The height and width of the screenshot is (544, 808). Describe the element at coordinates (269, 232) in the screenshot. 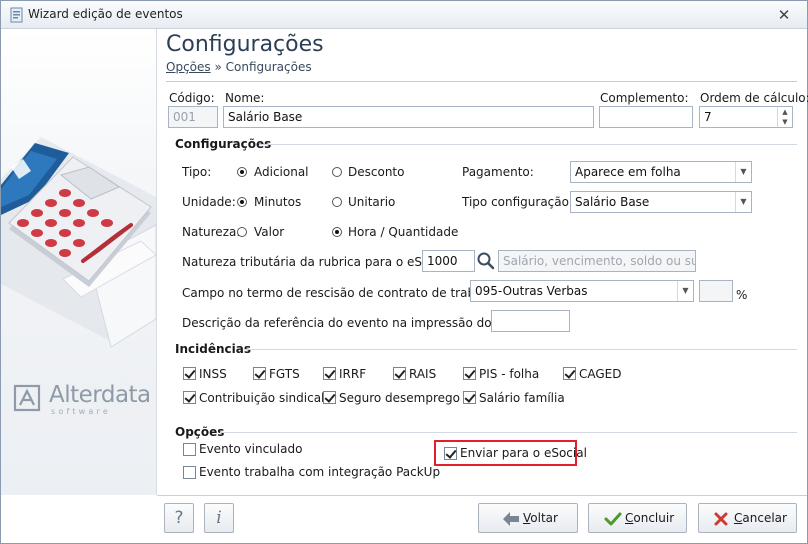

I see `radio-valor-label: Valor` at that location.